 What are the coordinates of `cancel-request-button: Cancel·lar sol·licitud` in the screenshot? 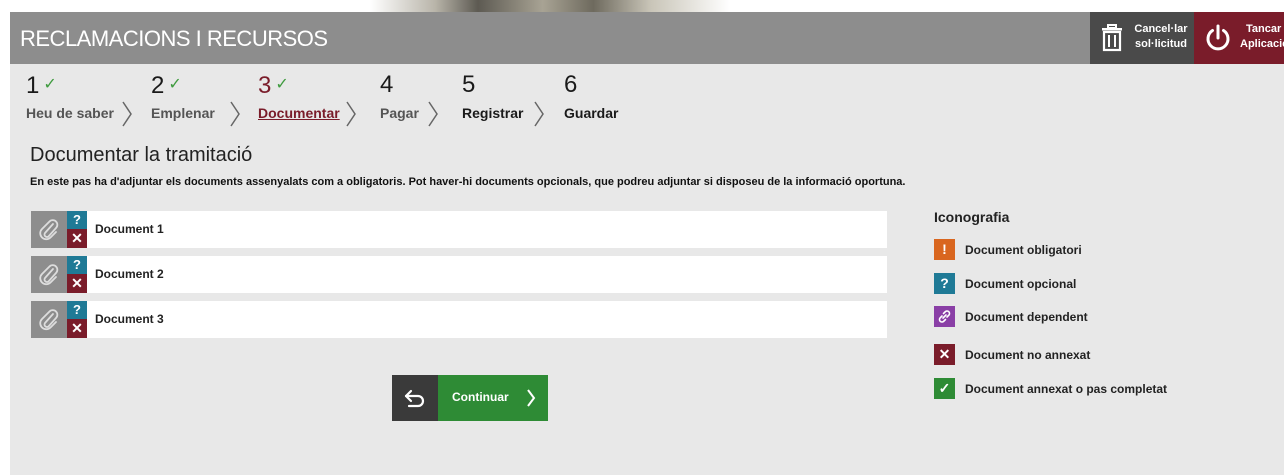 It's located at (1142, 38).